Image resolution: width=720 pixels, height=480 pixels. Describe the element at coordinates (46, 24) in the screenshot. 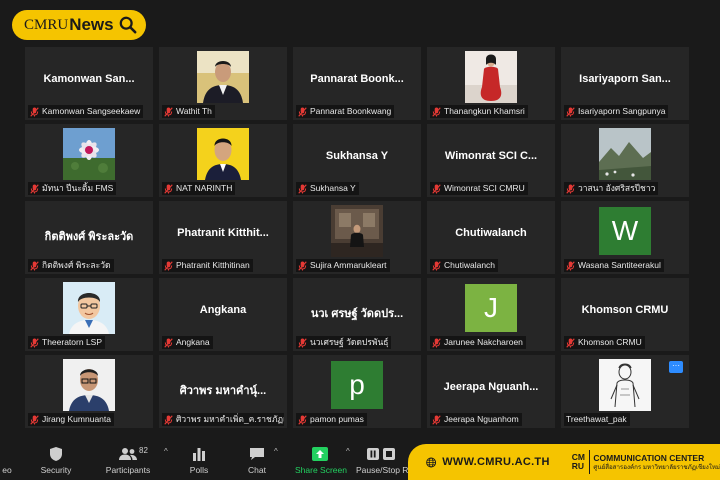

I see `logo-cmru-text: CMRU` at that location.